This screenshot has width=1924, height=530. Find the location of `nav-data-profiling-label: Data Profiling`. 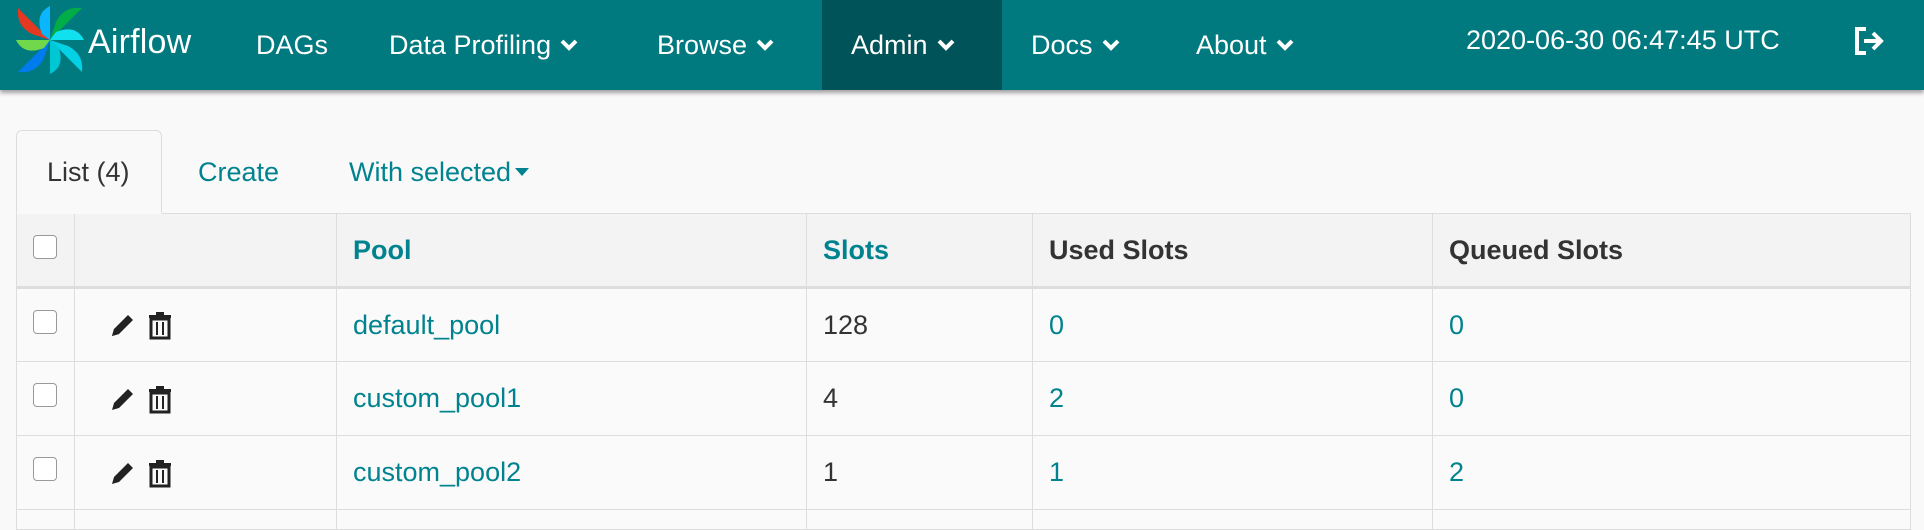

nav-data-profiling-label: Data Profiling is located at coordinates (470, 44).